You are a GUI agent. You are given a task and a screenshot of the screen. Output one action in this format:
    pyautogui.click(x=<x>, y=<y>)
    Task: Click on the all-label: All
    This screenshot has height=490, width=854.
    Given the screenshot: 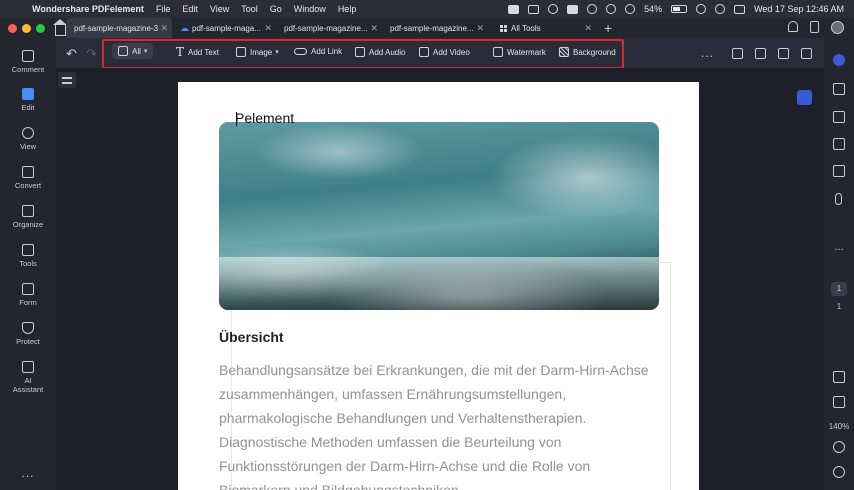 What is the action you would take?
    pyautogui.click(x=136, y=51)
    